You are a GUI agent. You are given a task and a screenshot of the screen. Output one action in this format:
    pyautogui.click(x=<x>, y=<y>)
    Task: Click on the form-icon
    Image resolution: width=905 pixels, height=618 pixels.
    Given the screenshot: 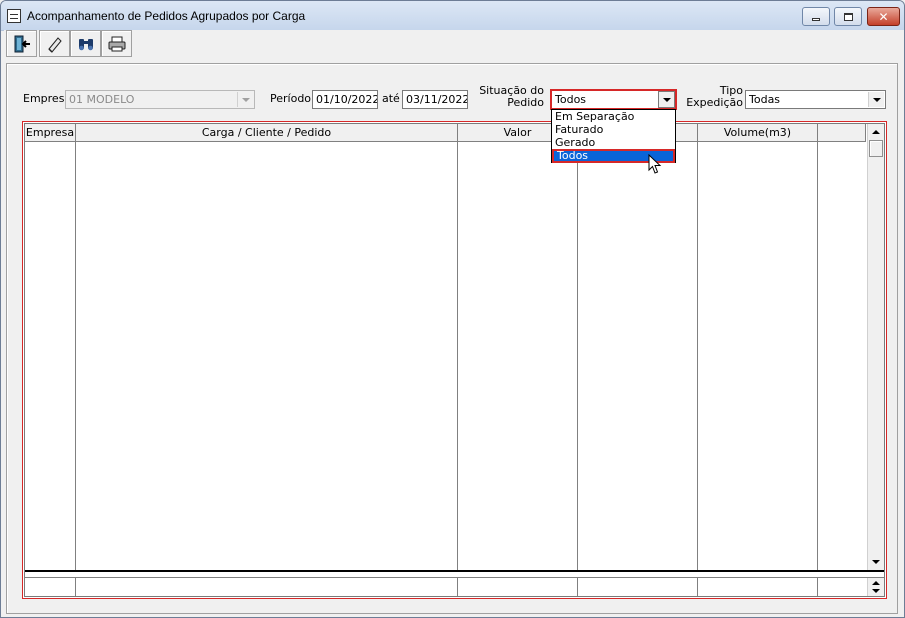 What is the action you would take?
    pyautogui.click(x=14, y=16)
    